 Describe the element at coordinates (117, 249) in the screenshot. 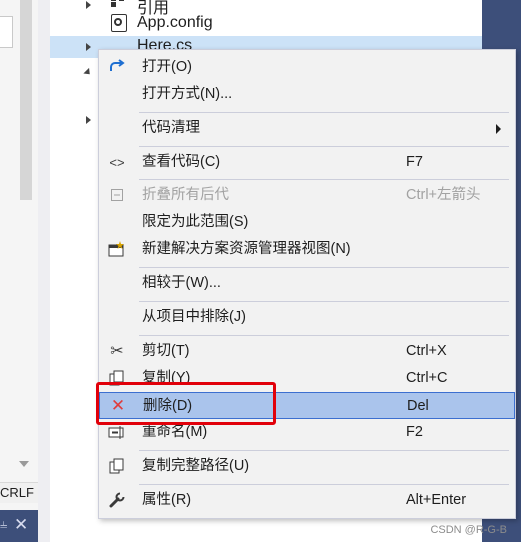

I see `new-view-icon` at that location.